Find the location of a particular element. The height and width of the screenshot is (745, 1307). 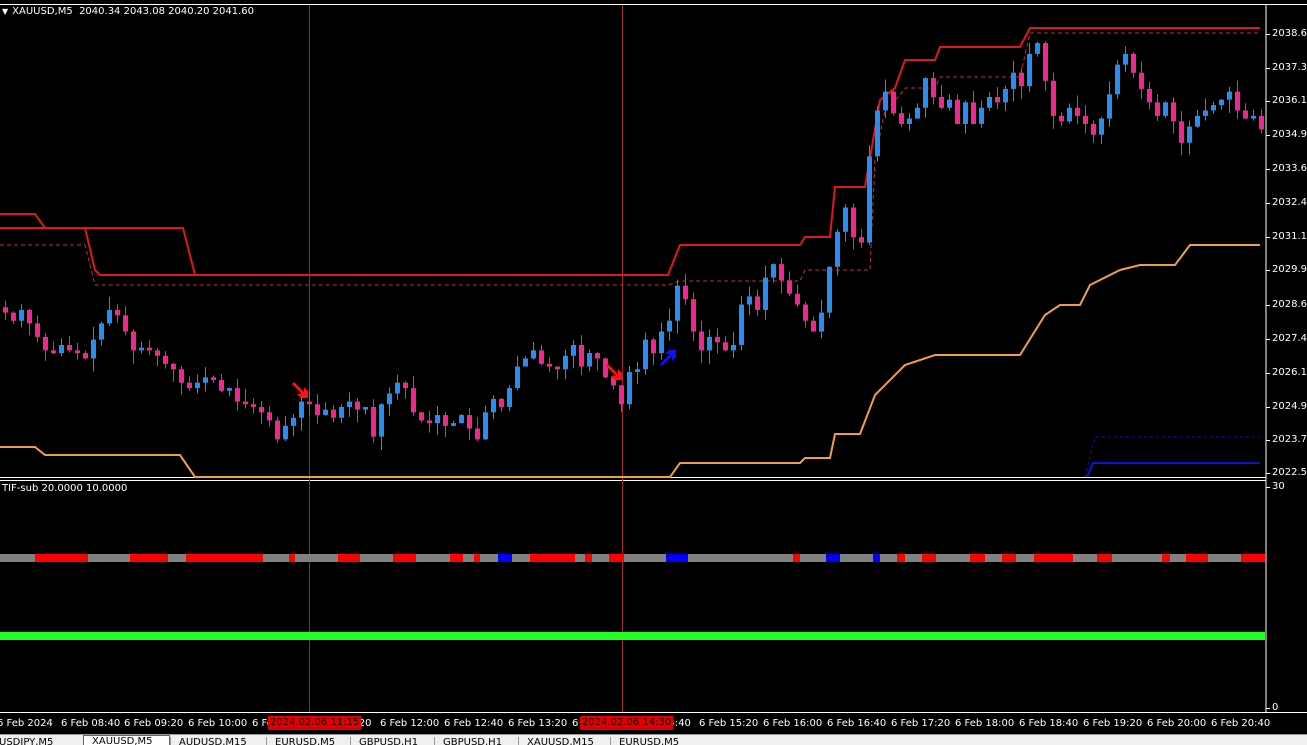

time-tick-label: 6 Feb 08:40 is located at coordinates (91, 723).